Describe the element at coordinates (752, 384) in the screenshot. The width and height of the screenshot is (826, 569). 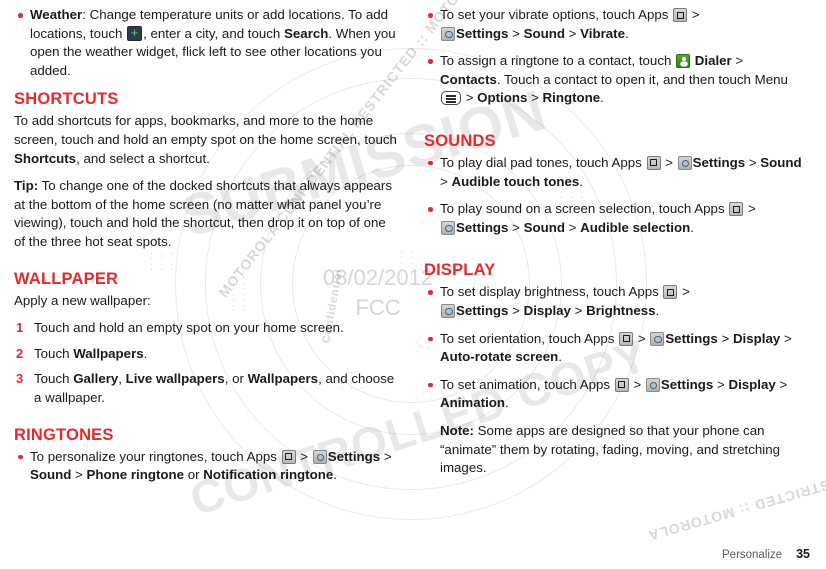
I see `display-3-display-label: Display` at that location.